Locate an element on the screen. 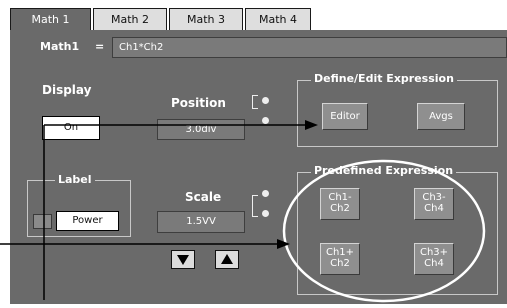  ch1-minus-ch2-button: Ch1- Ch2 is located at coordinates (340, 204).